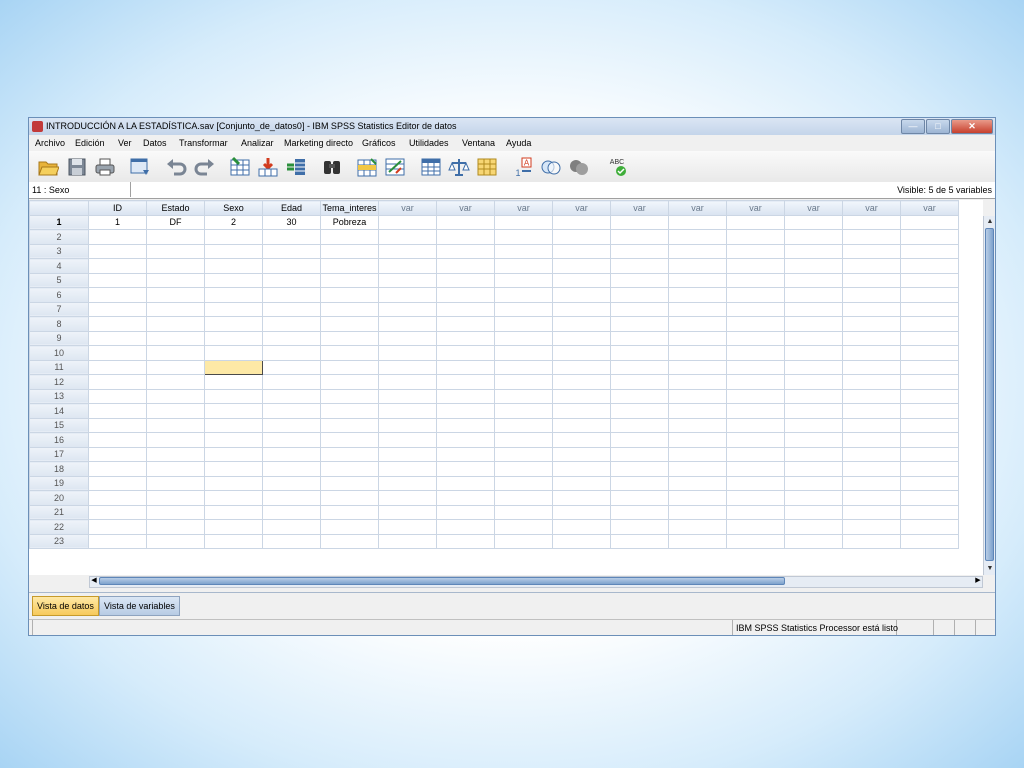 This screenshot has height=768, width=1024. Describe the element at coordinates (48, 167) in the screenshot. I see `open-folder-icon` at that location.